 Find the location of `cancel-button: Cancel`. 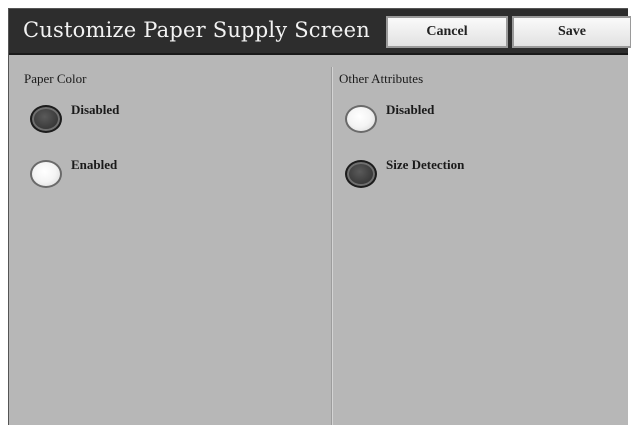

cancel-button: Cancel is located at coordinates (447, 32).